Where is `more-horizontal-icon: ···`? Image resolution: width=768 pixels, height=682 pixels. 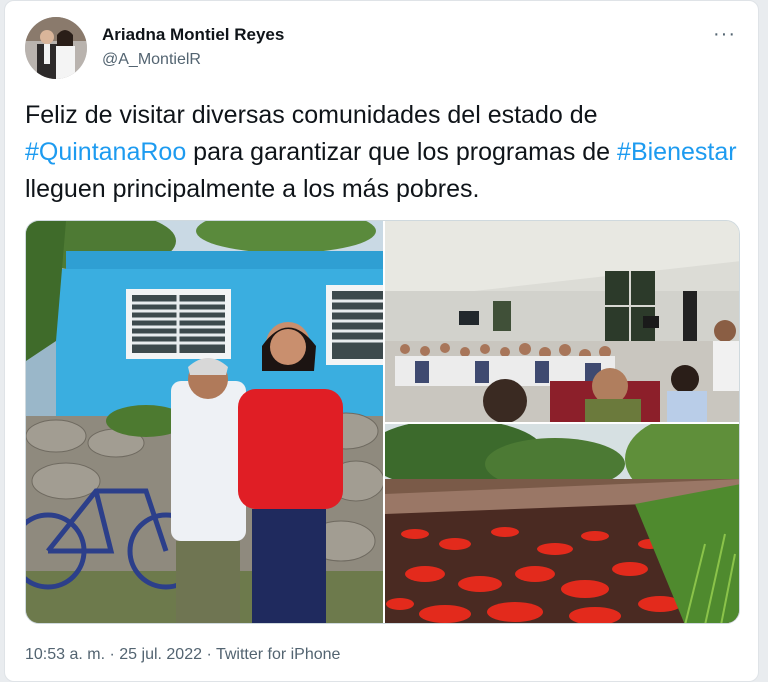
more-horizontal-icon: ··· is located at coordinates (724, 34).